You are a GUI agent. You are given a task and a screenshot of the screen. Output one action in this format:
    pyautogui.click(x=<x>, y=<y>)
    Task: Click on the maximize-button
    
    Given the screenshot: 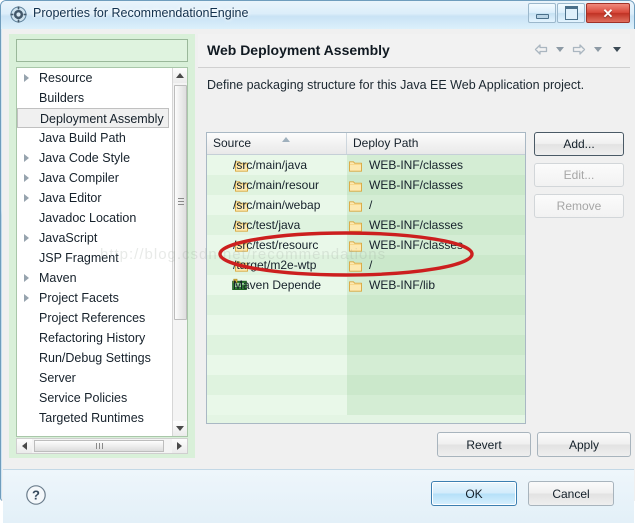 What is the action you would take?
    pyautogui.click(x=571, y=13)
    